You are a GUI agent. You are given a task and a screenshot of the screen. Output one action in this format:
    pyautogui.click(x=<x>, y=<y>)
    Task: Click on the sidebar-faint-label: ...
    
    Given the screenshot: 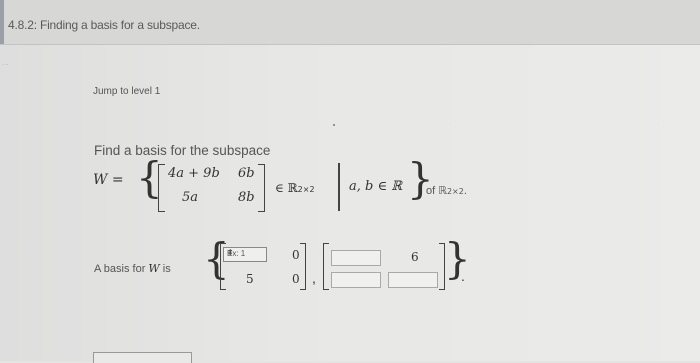 What is the action you would take?
    pyautogui.click(x=5, y=62)
    